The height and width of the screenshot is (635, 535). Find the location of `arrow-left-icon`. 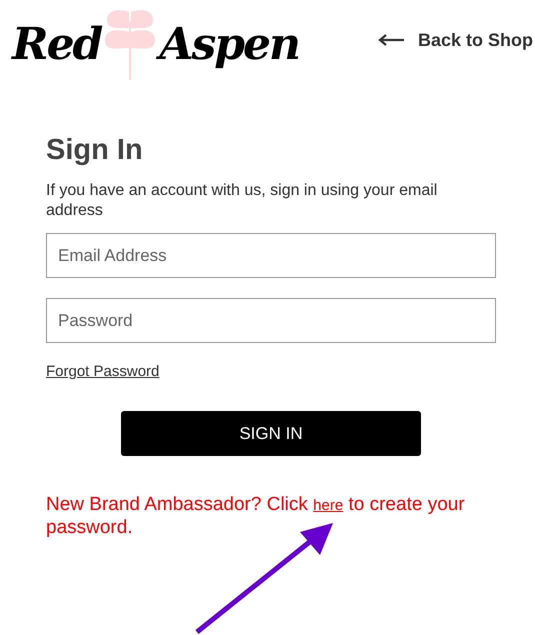

arrow-left-icon is located at coordinates (391, 40).